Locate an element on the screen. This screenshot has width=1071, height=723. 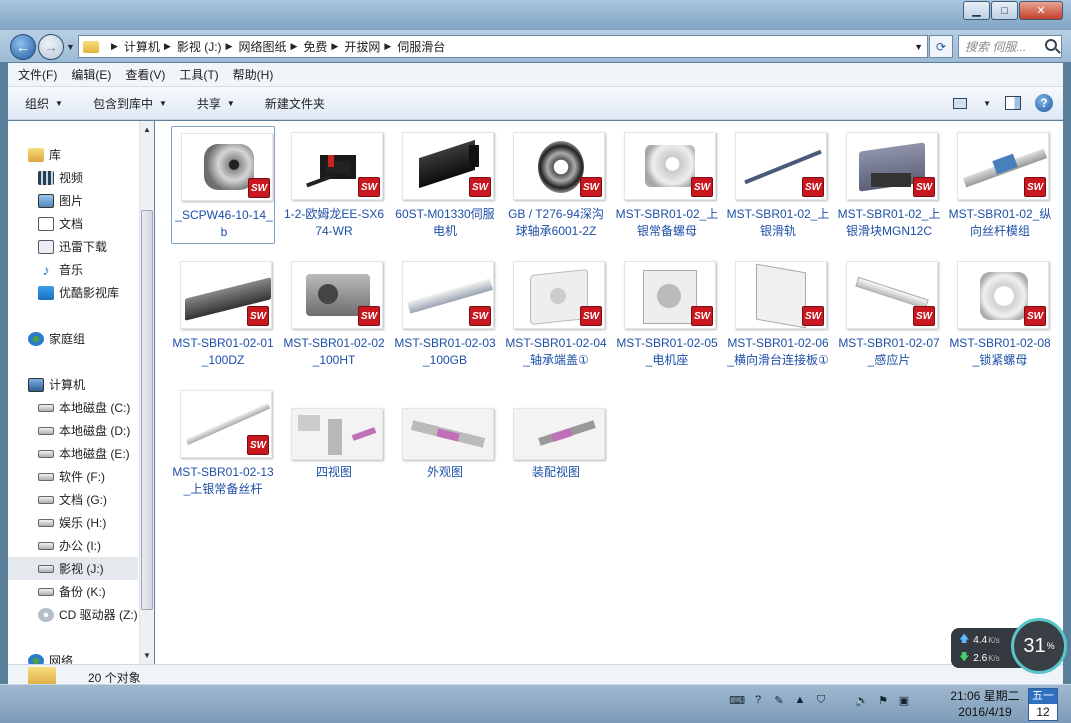
nav-library-item: 图片 is located at coordinates (45, 200).